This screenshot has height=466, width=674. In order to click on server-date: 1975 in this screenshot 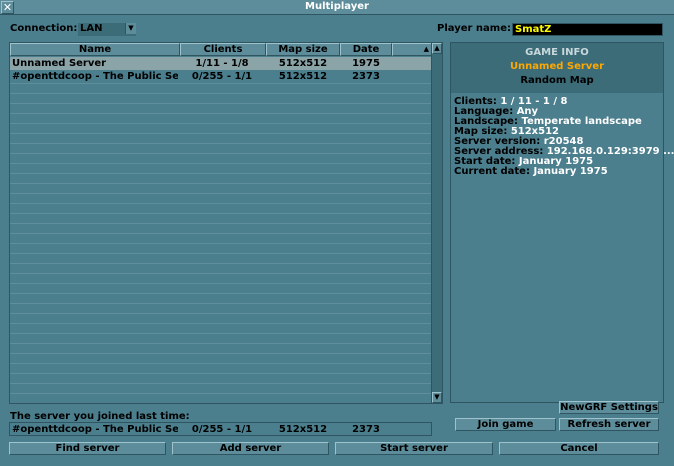, I will do `click(366, 63)`.